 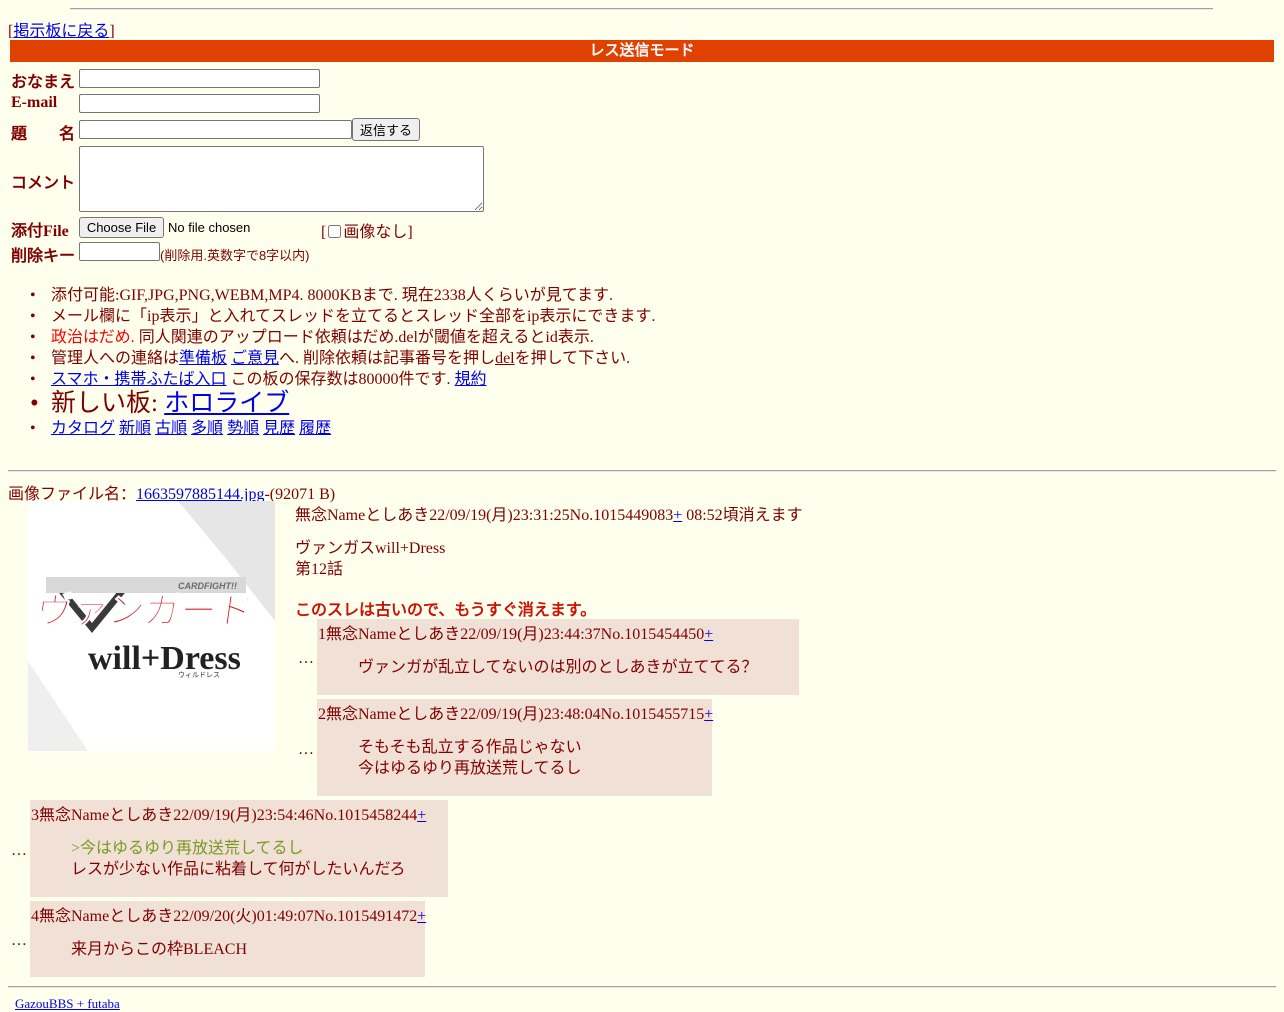 What do you see at coordinates (199, 675) in the screenshot?
I see `logo-kana-text: ウィルドレス` at bounding box center [199, 675].